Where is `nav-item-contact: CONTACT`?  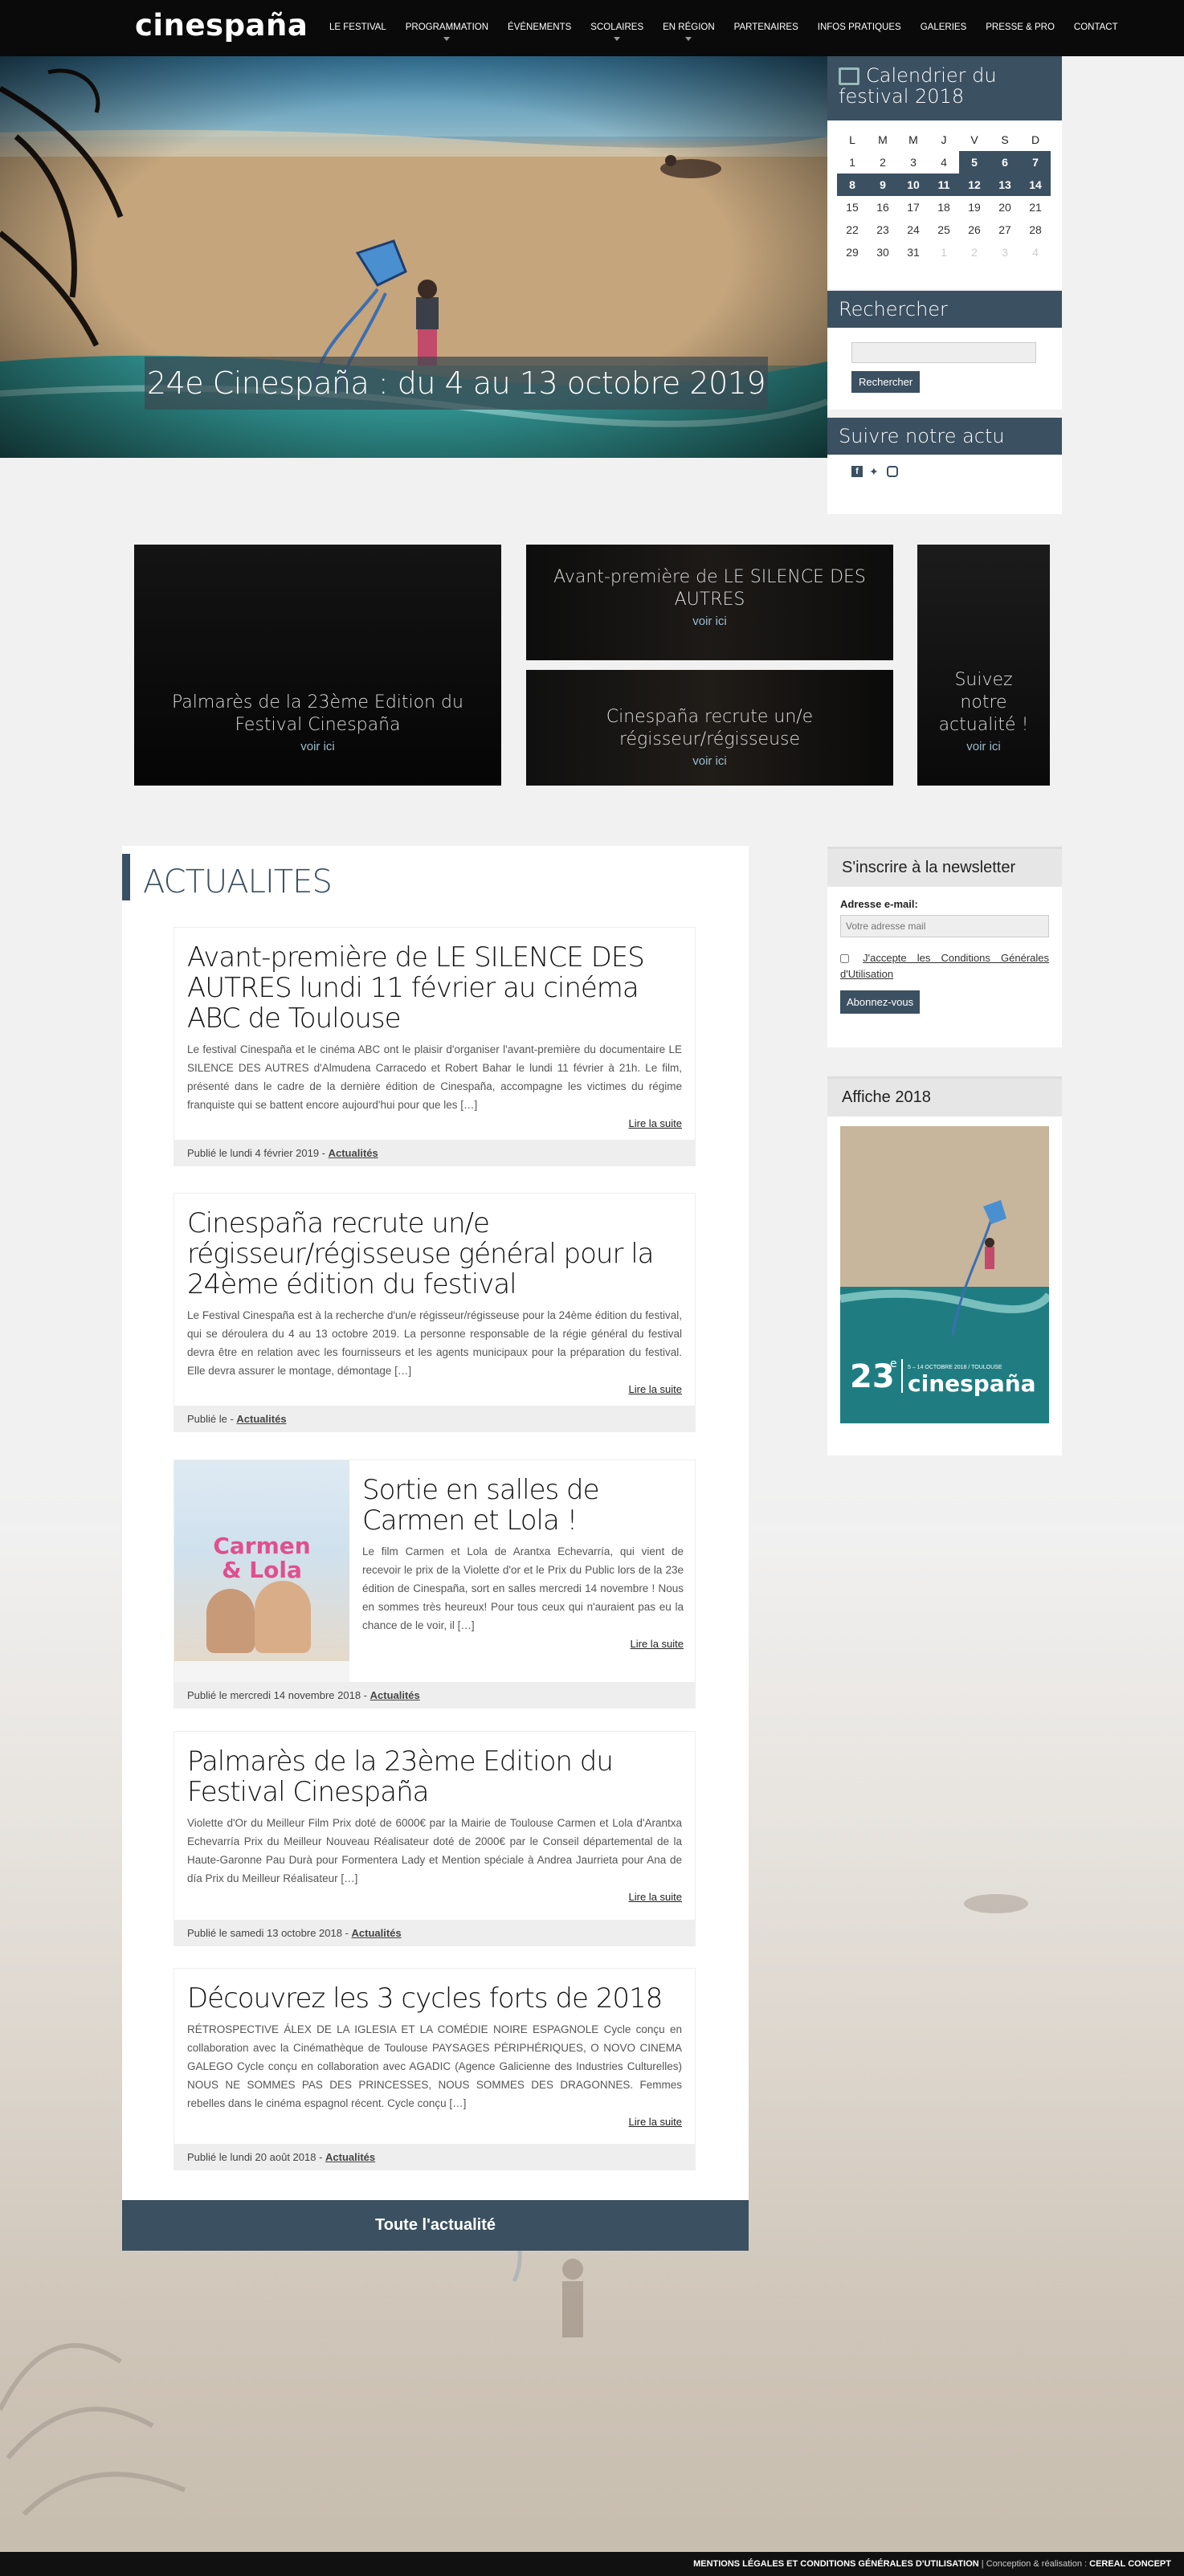 nav-item-contact: CONTACT is located at coordinates (1096, 28).